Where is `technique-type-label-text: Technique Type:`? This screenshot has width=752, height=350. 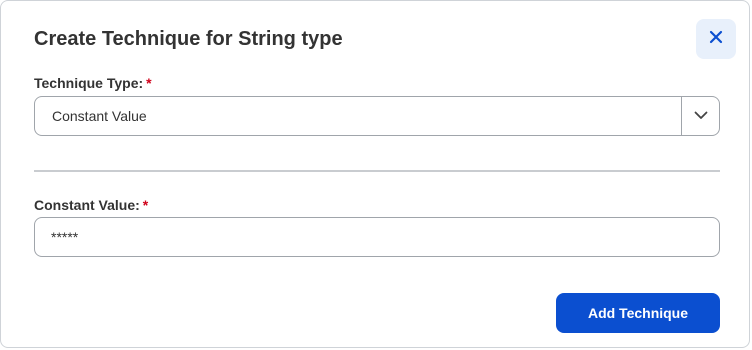 technique-type-label-text: Technique Type: is located at coordinates (89, 83).